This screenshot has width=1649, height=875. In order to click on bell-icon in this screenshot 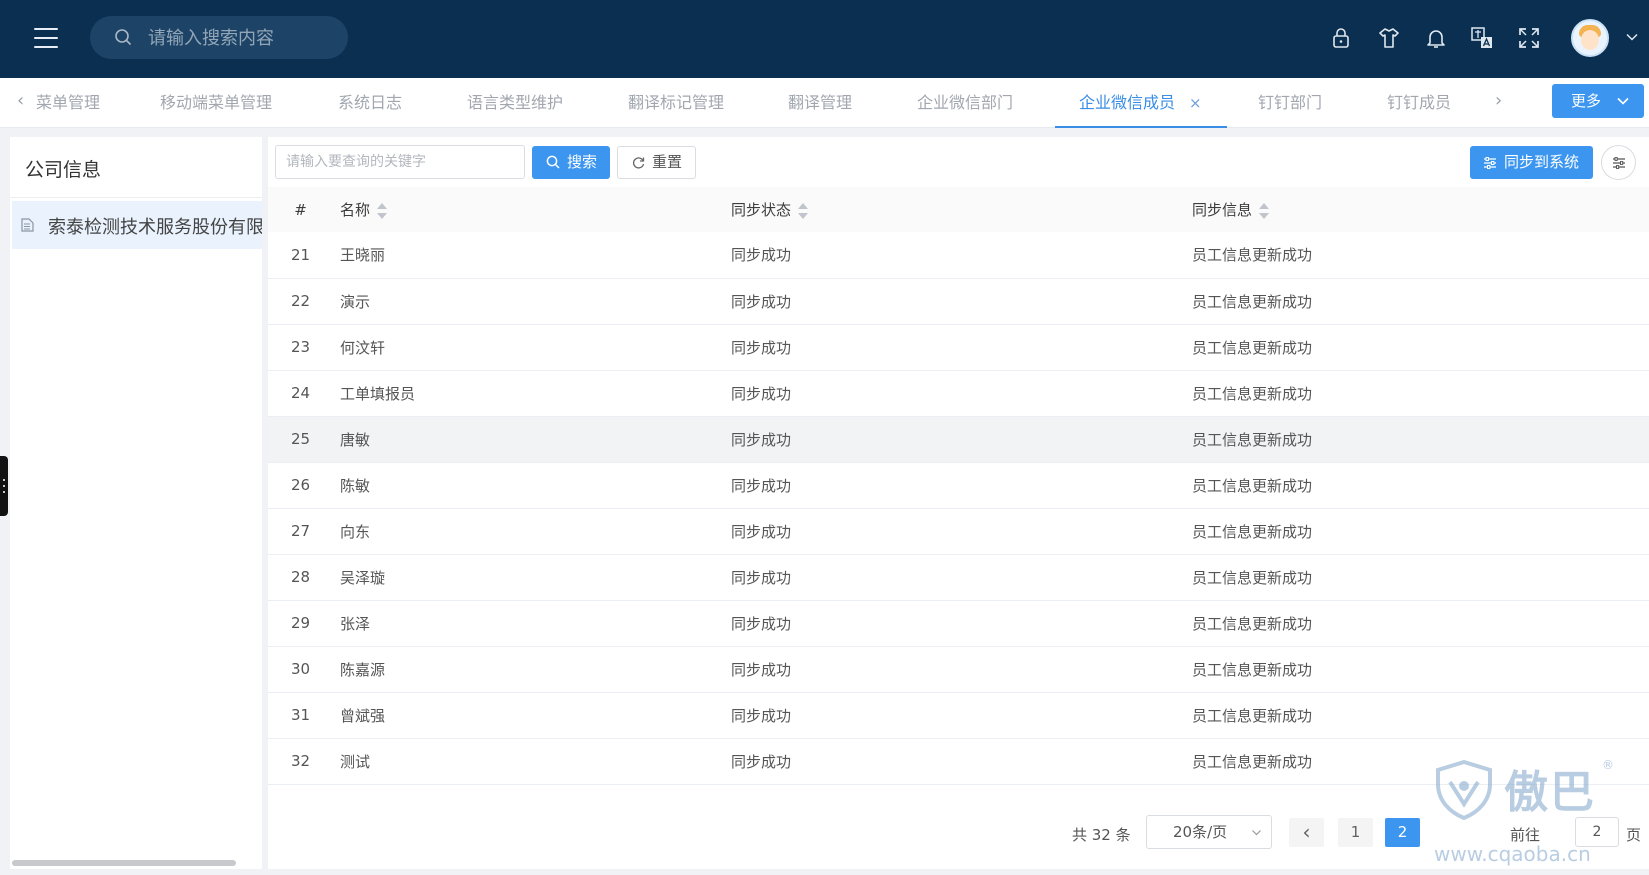, I will do `click(1436, 38)`.